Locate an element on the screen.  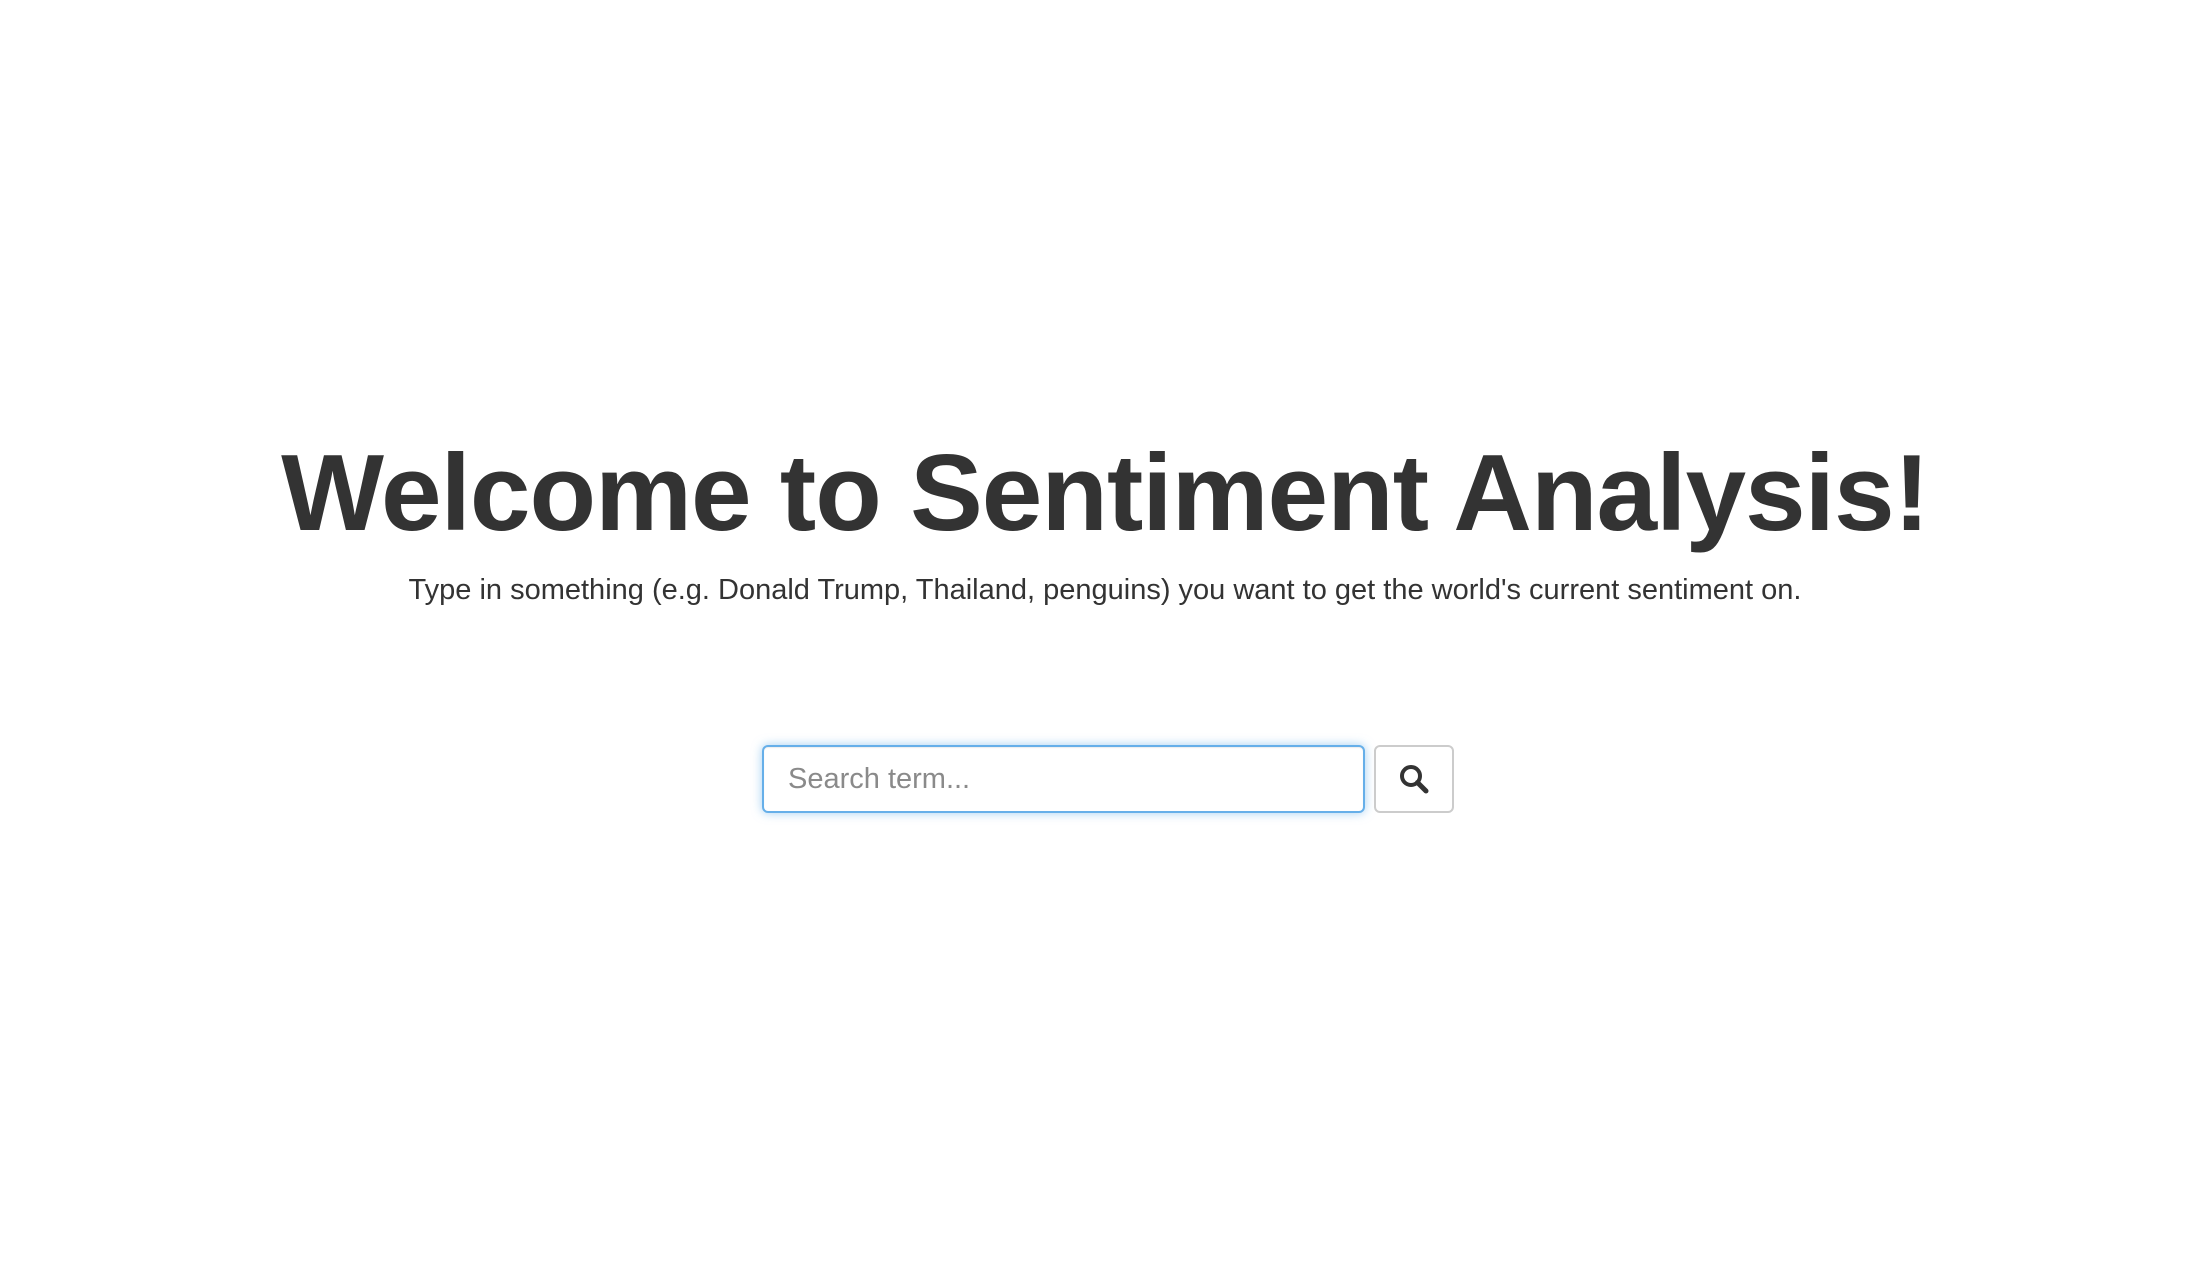
search-icon is located at coordinates (1414, 779).